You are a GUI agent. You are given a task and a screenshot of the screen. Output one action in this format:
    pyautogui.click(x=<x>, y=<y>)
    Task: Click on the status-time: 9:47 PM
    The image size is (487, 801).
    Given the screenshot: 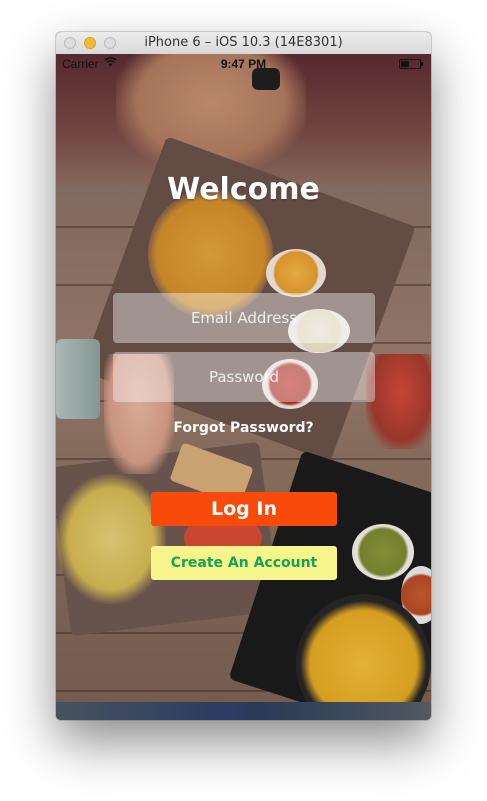 What is the action you would take?
    pyautogui.click(x=243, y=64)
    